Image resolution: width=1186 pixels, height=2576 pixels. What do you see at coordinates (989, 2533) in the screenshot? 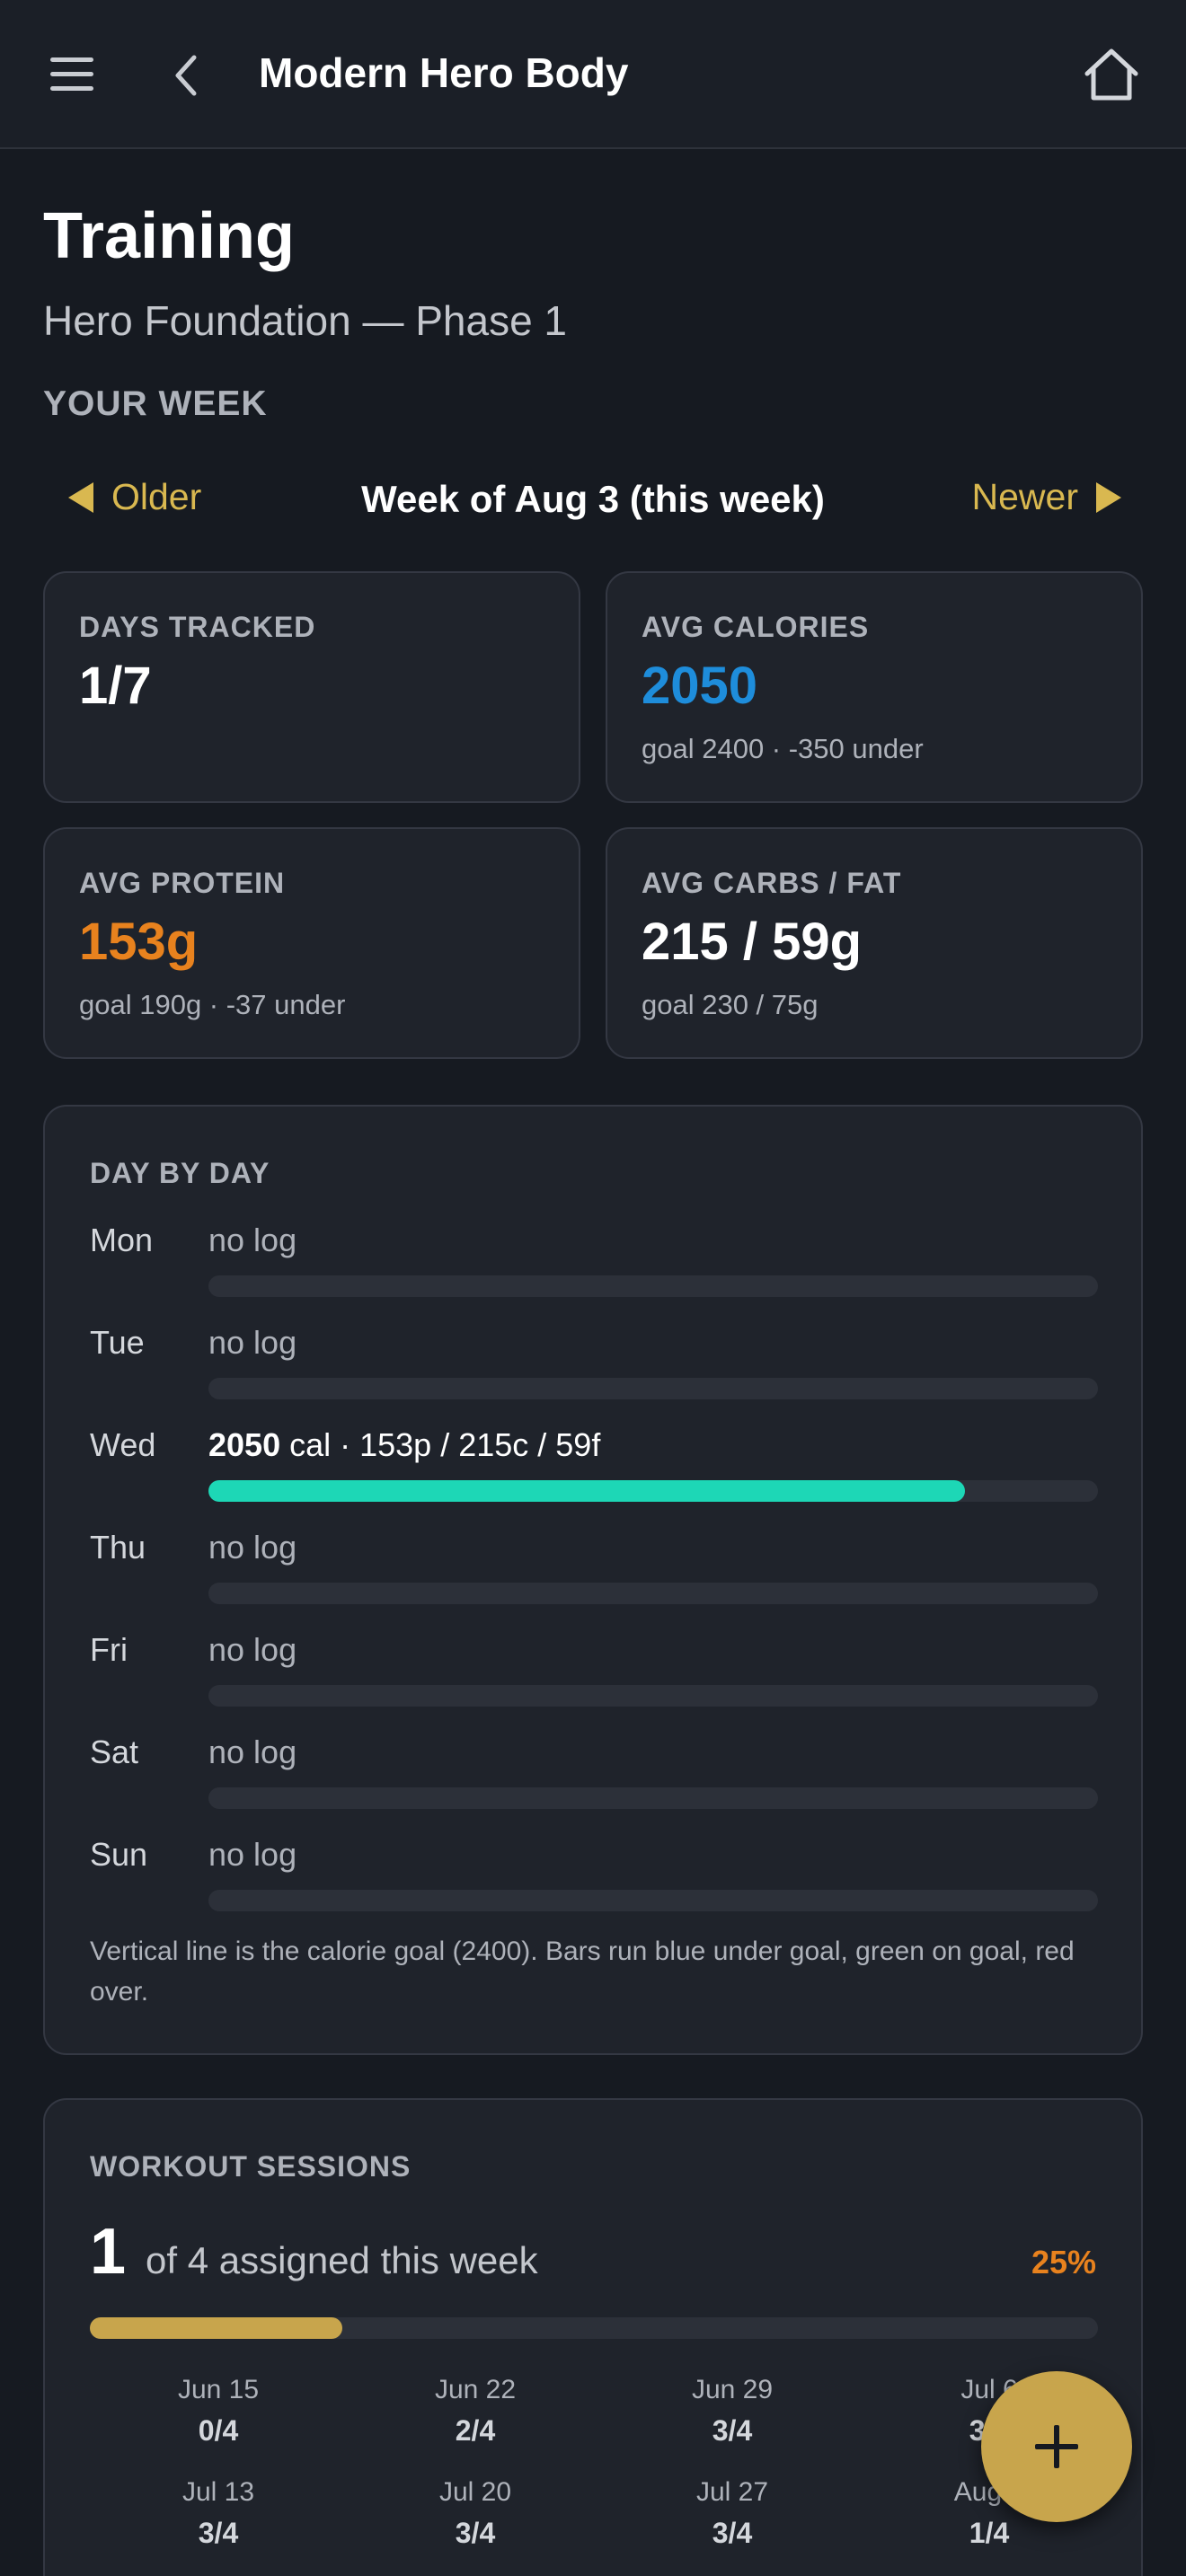
I see `history-score: 1/4` at bounding box center [989, 2533].